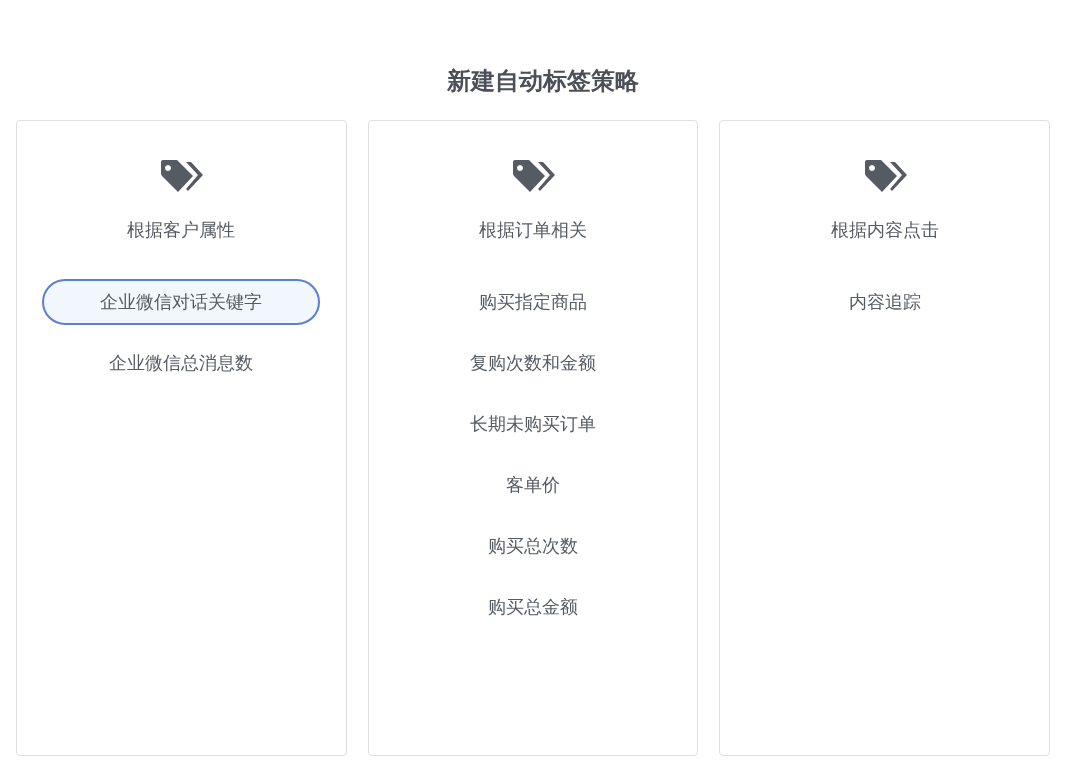  Describe the element at coordinates (181, 230) in the screenshot. I see `category-label: 根据客户属性` at that location.